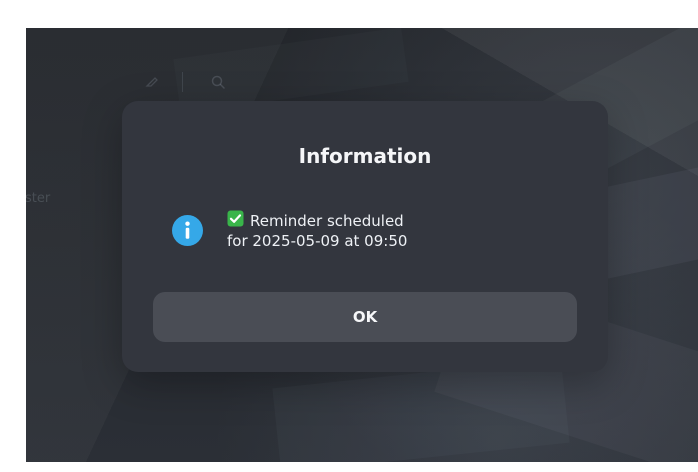  Describe the element at coordinates (317, 241) in the screenshot. I see `message-line-2: for 2025-05-09 at 09:50` at that location.